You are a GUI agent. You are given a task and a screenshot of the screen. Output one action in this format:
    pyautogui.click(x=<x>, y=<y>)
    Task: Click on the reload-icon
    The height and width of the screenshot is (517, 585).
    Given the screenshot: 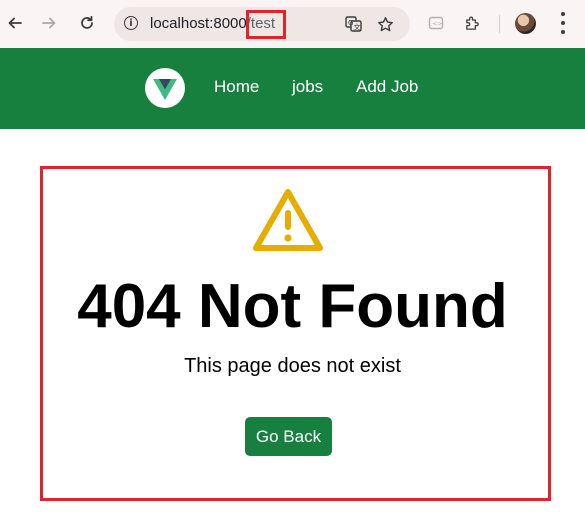 What is the action you would take?
    pyautogui.click(x=87, y=23)
    